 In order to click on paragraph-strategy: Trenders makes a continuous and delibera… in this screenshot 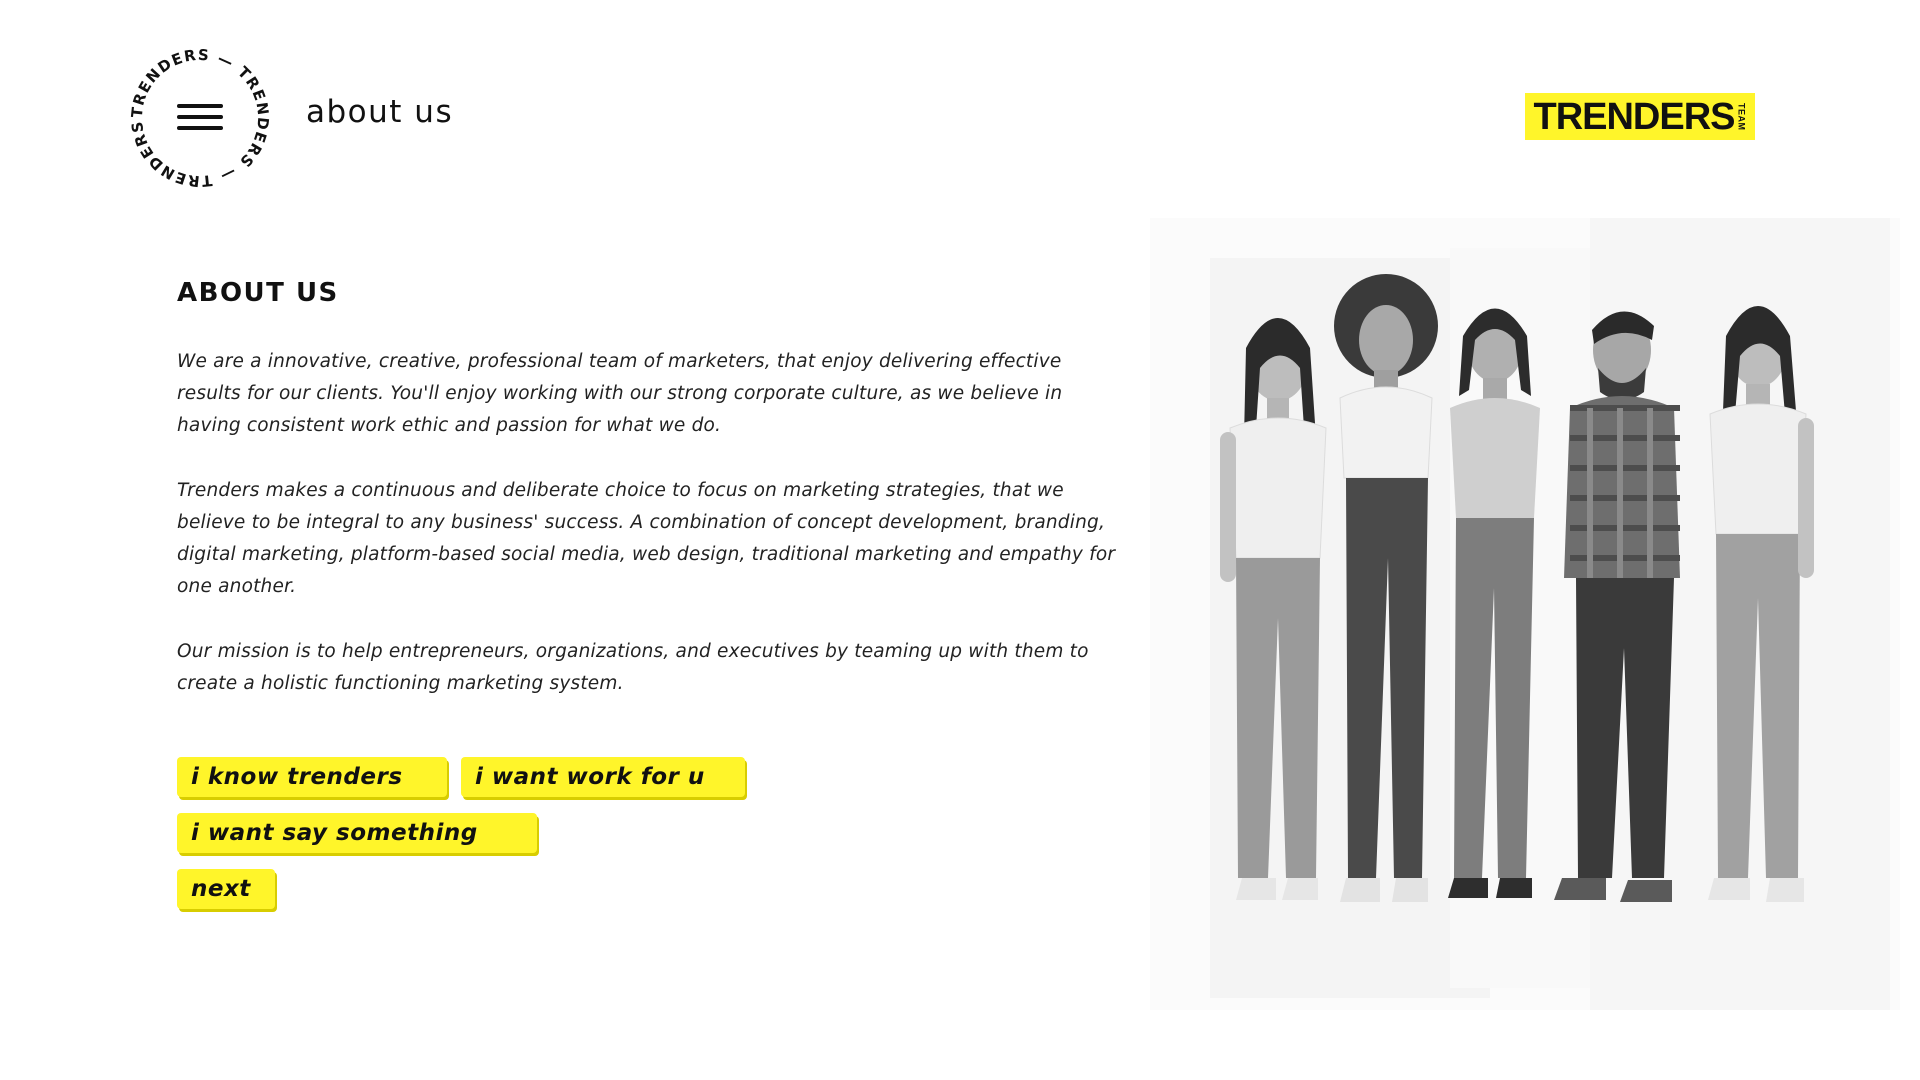, I will do `click(646, 538)`.